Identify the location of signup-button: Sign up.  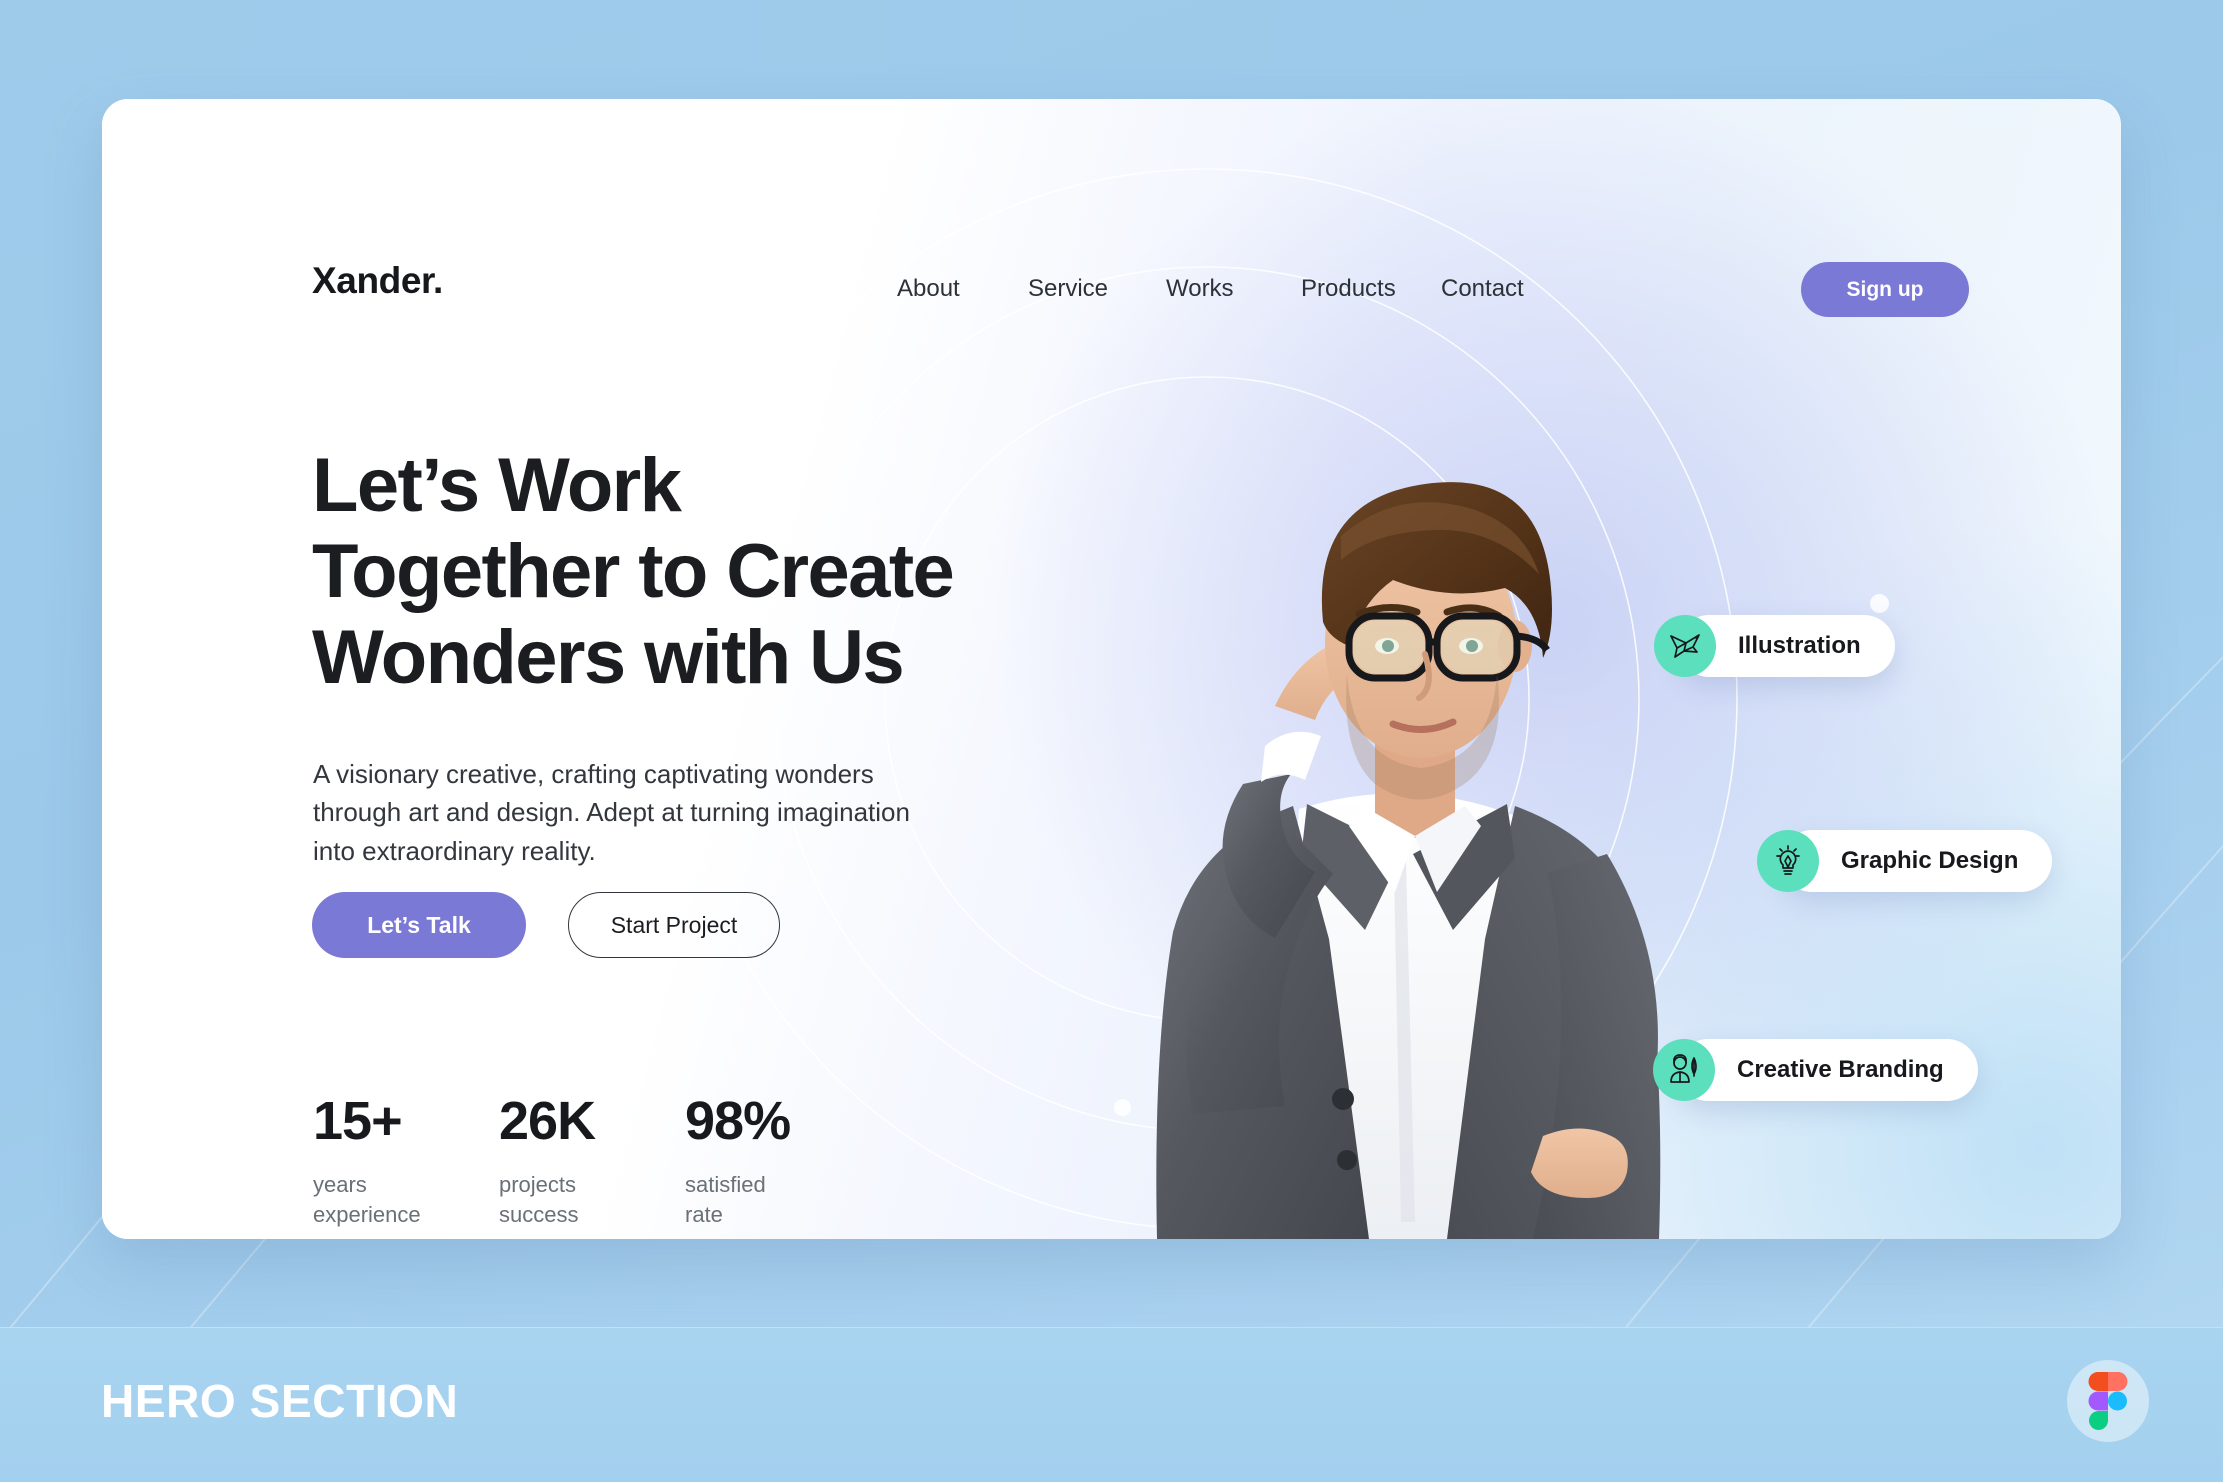
(1885, 289).